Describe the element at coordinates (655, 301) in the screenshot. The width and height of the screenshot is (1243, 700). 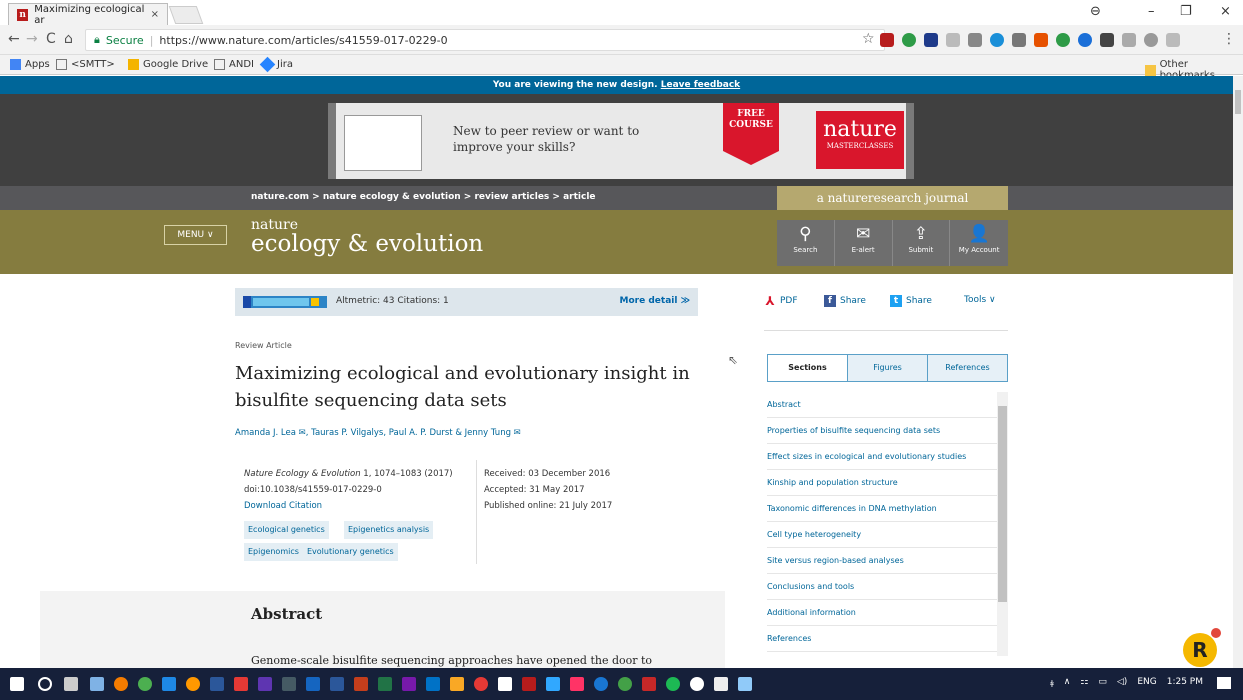
I see `more-detail-link: More detail ≫` at that location.